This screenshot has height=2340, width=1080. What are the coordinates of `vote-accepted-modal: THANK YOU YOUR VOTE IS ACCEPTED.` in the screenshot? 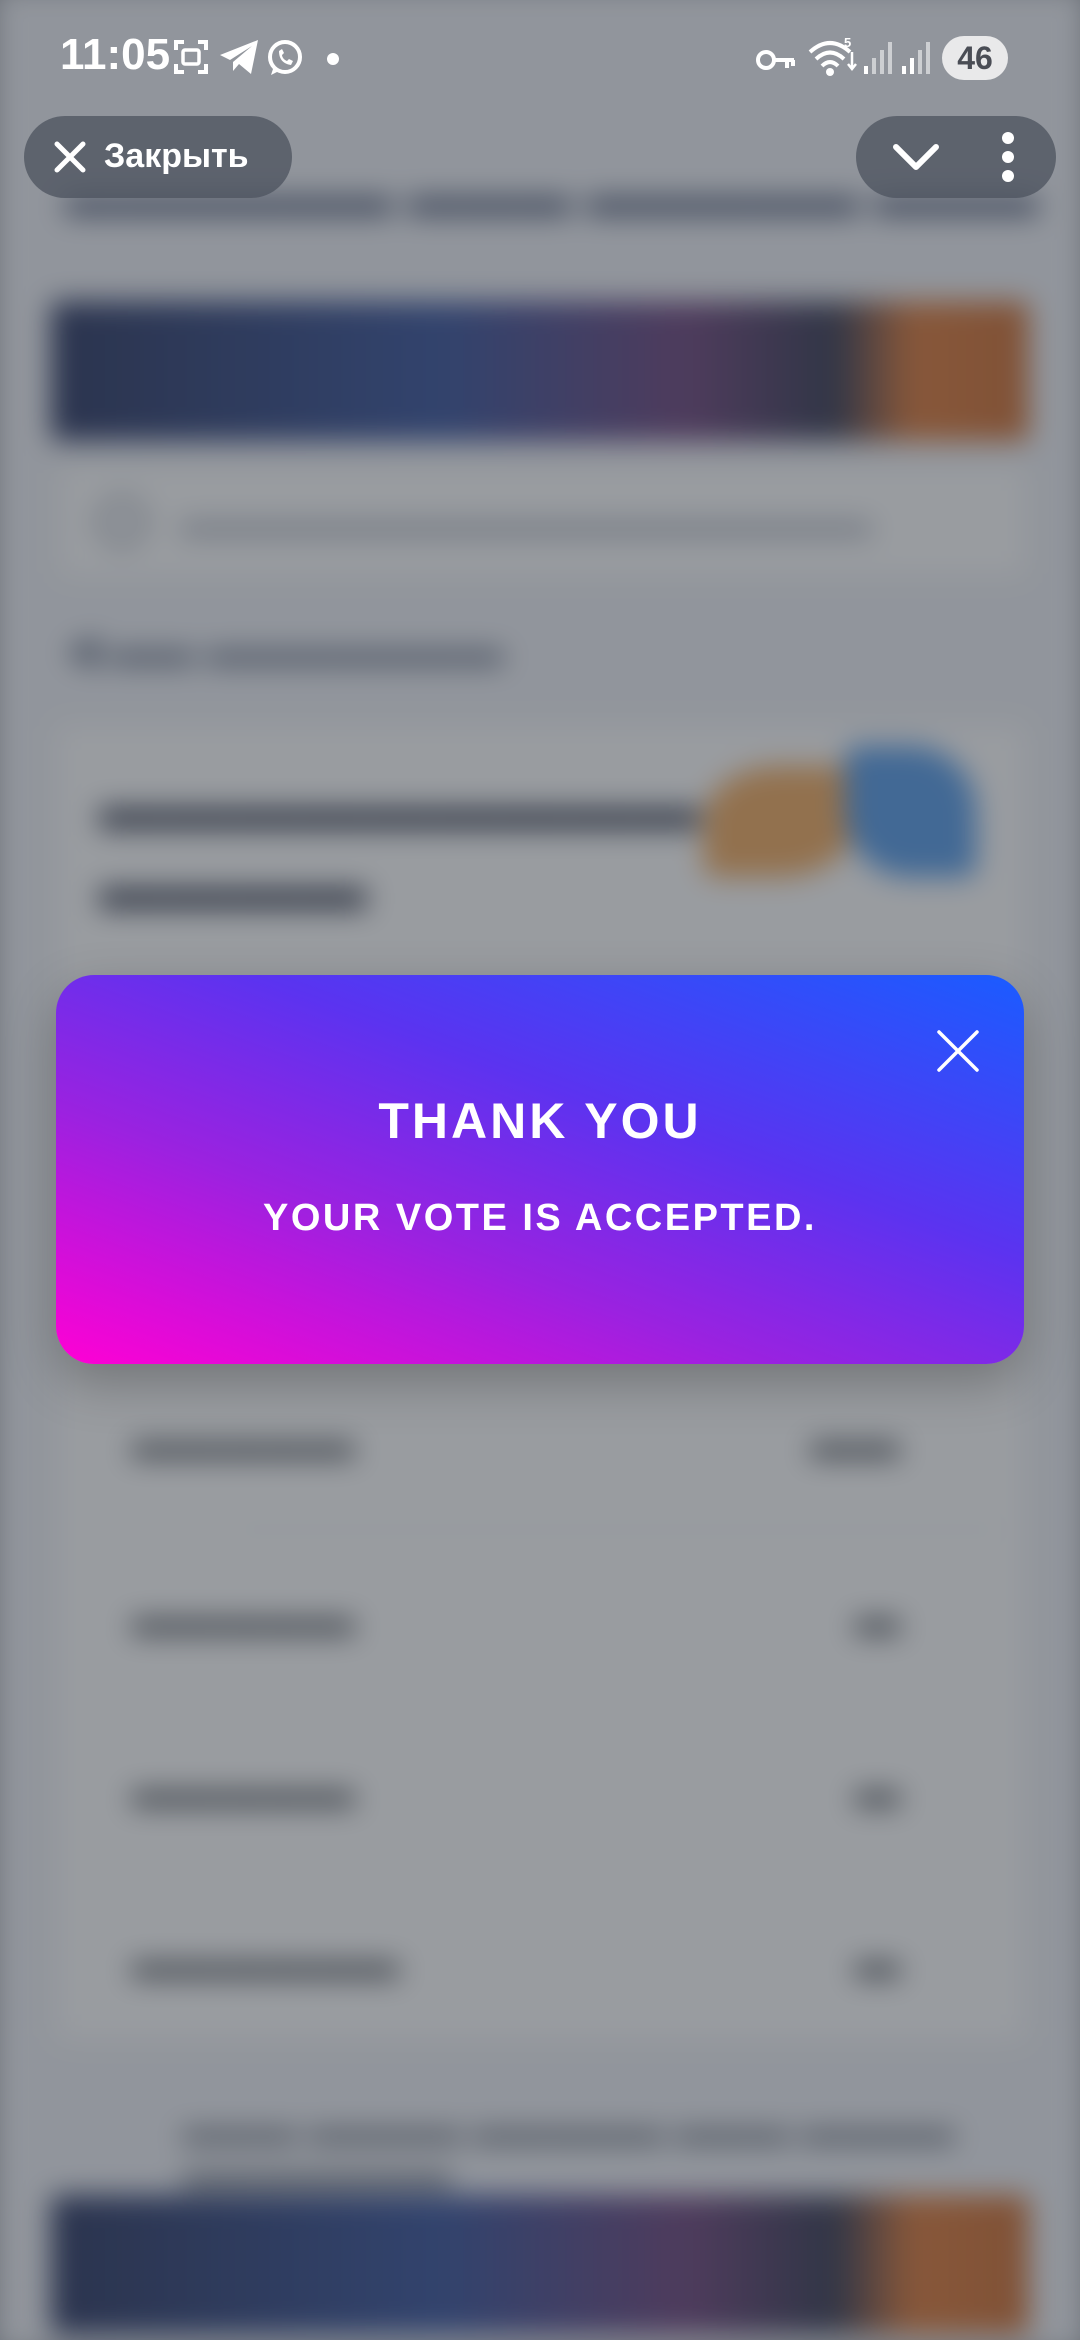 It's located at (540, 1169).